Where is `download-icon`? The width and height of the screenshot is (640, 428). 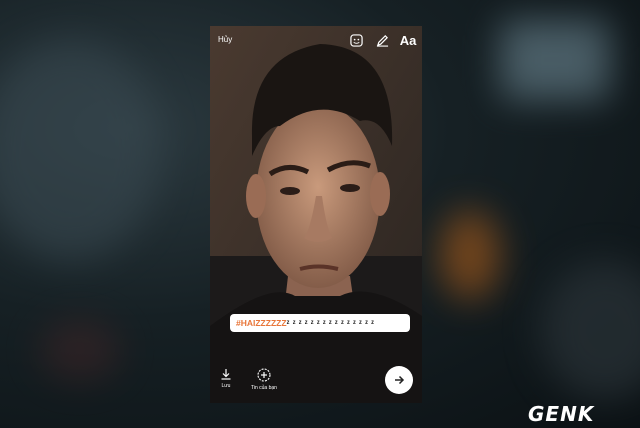 download-icon is located at coordinates (226, 374).